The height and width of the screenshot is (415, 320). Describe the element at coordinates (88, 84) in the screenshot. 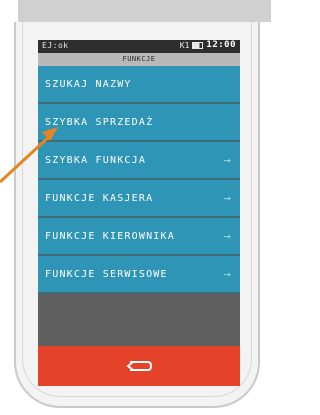

I see `menu-item-label: SZUKAJ NAZWY` at that location.